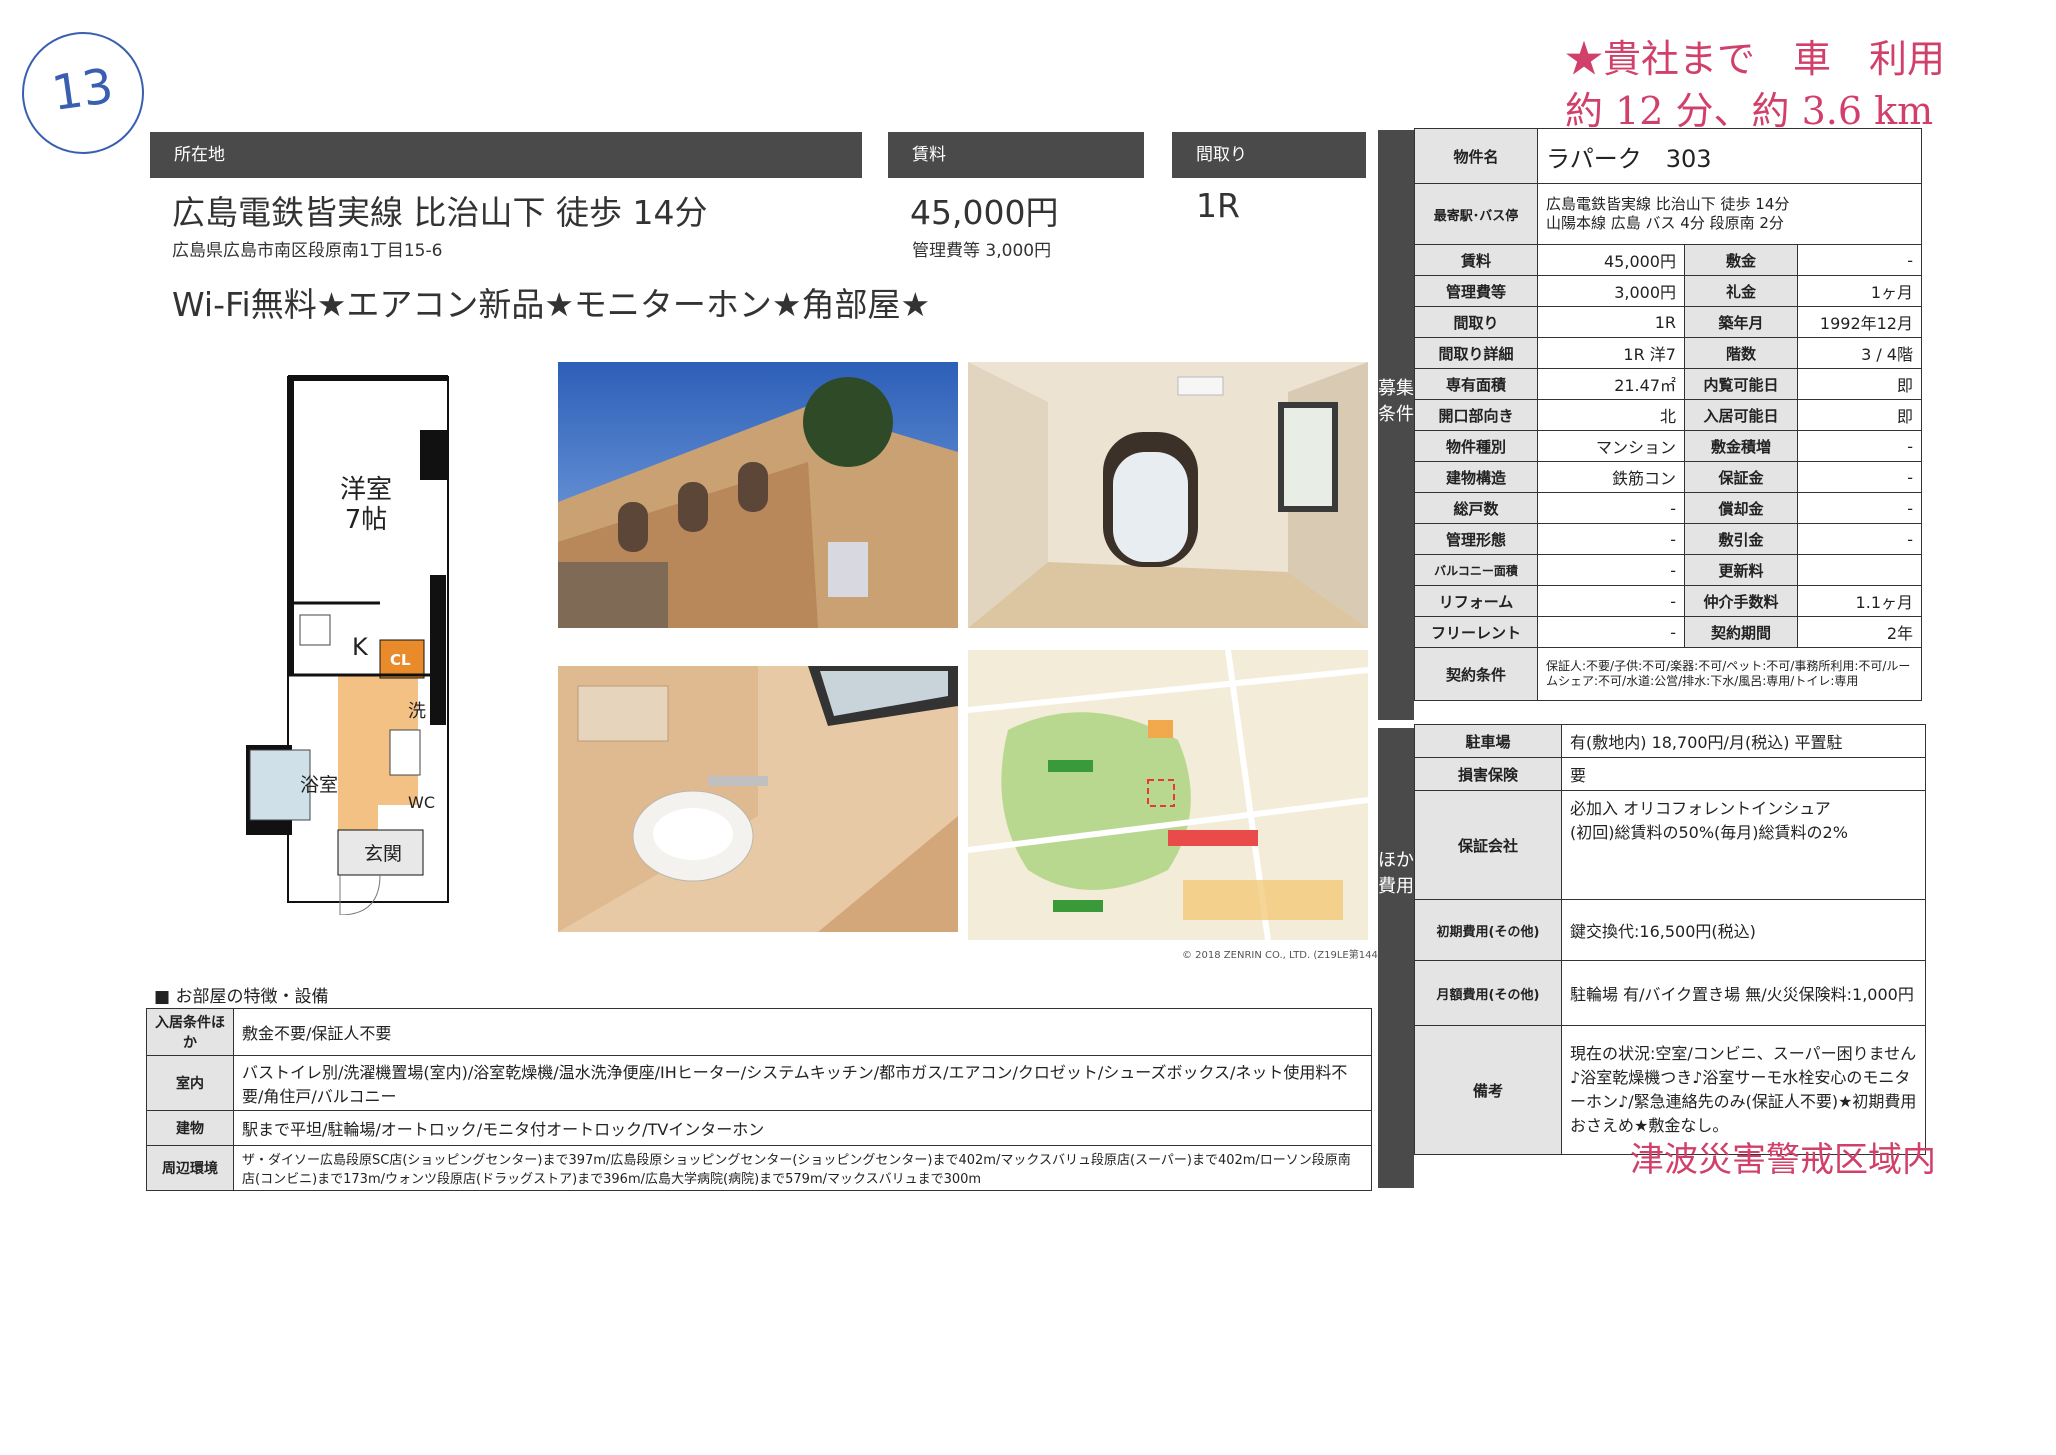 The image size is (2056, 1455). What do you see at coordinates (1859, 353) in the screenshot?
I see `row-value: 3 / 4階` at bounding box center [1859, 353].